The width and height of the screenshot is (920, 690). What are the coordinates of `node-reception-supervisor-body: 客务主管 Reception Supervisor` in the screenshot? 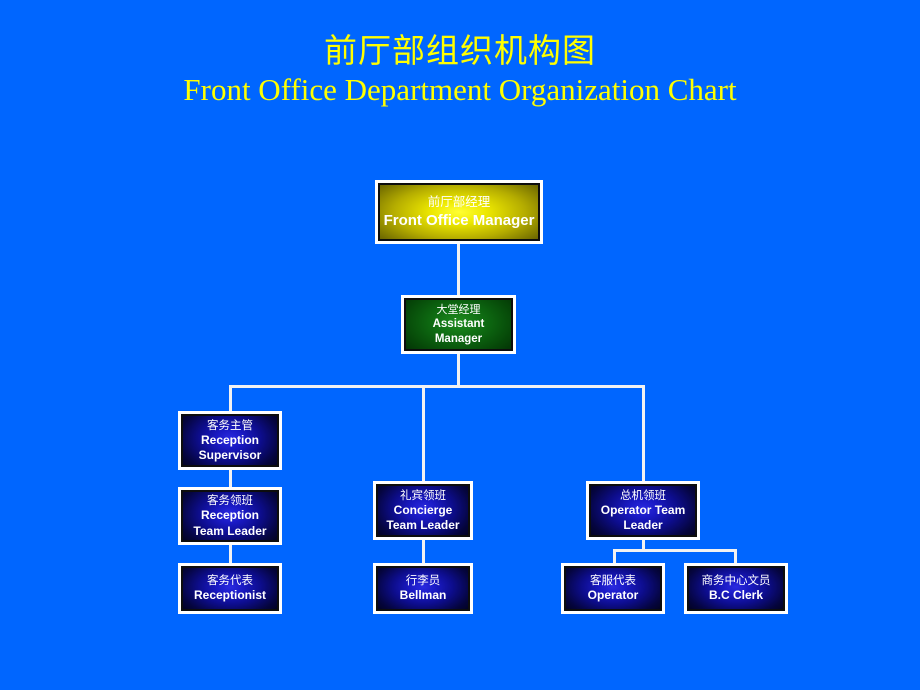 It's located at (230, 440).